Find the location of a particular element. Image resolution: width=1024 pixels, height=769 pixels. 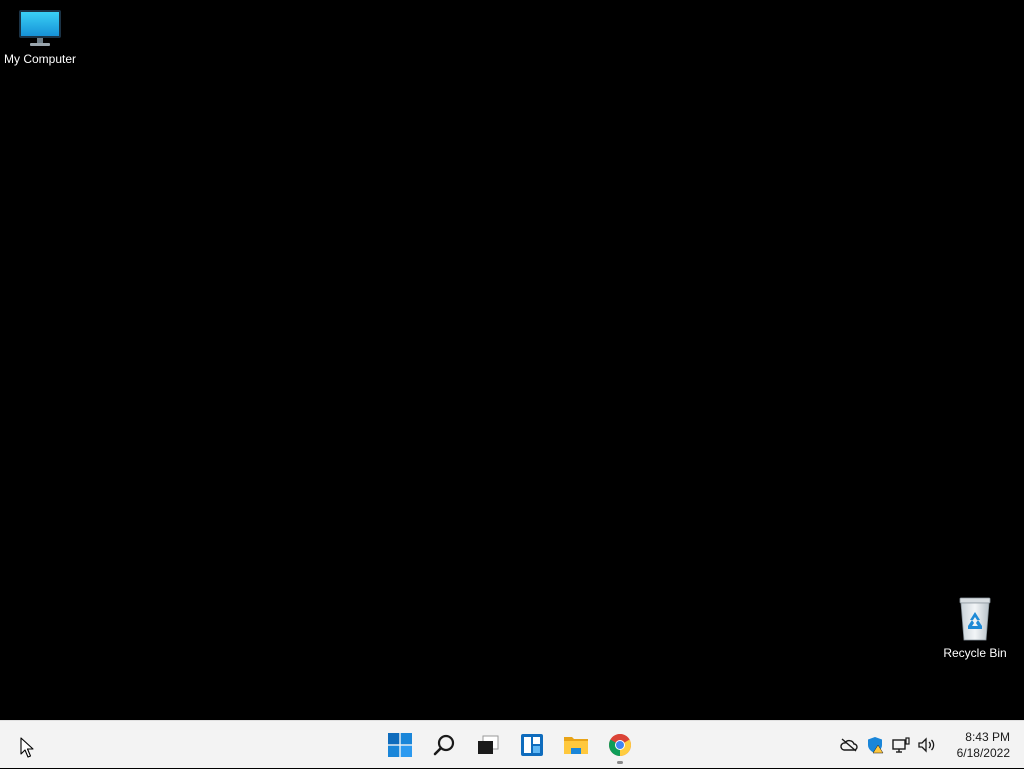

taskbar-apps is located at coordinates (510, 745).